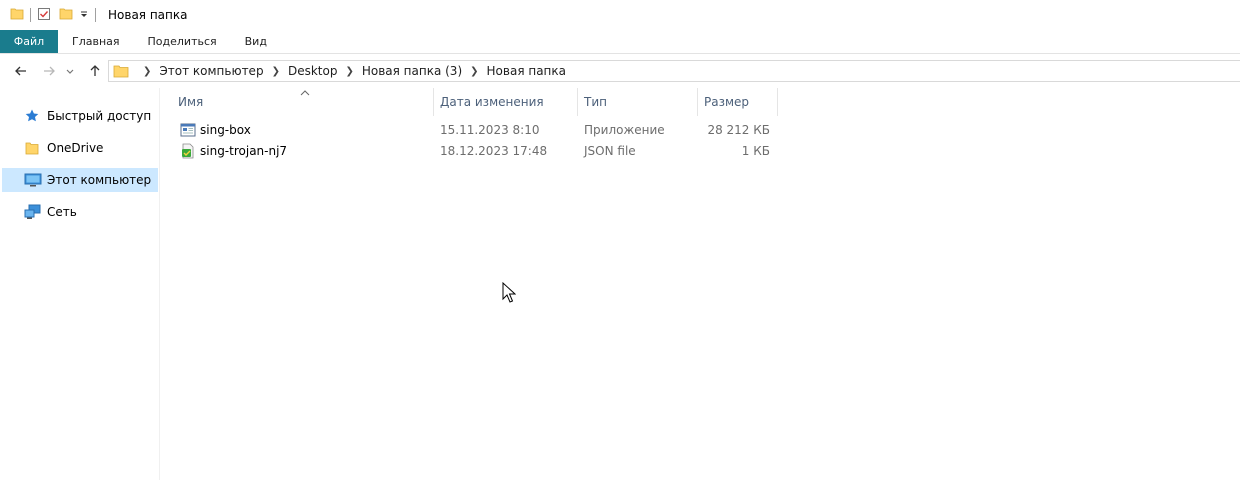  Describe the element at coordinates (412, 71) in the screenshot. I see `breadcrumb-new-folder-3: Новая папка (3)` at that location.